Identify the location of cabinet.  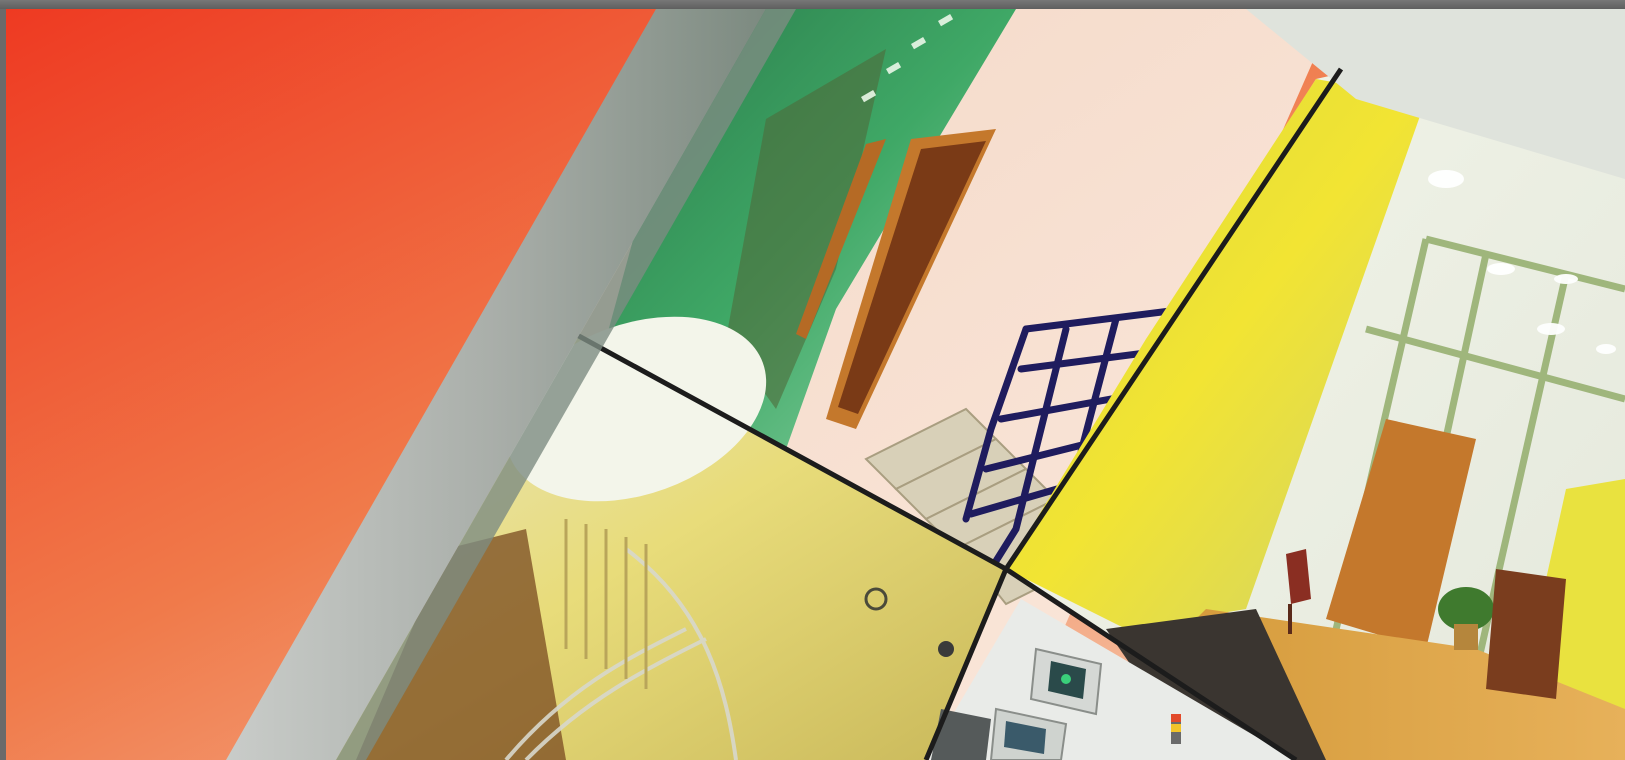
(1526, 634).